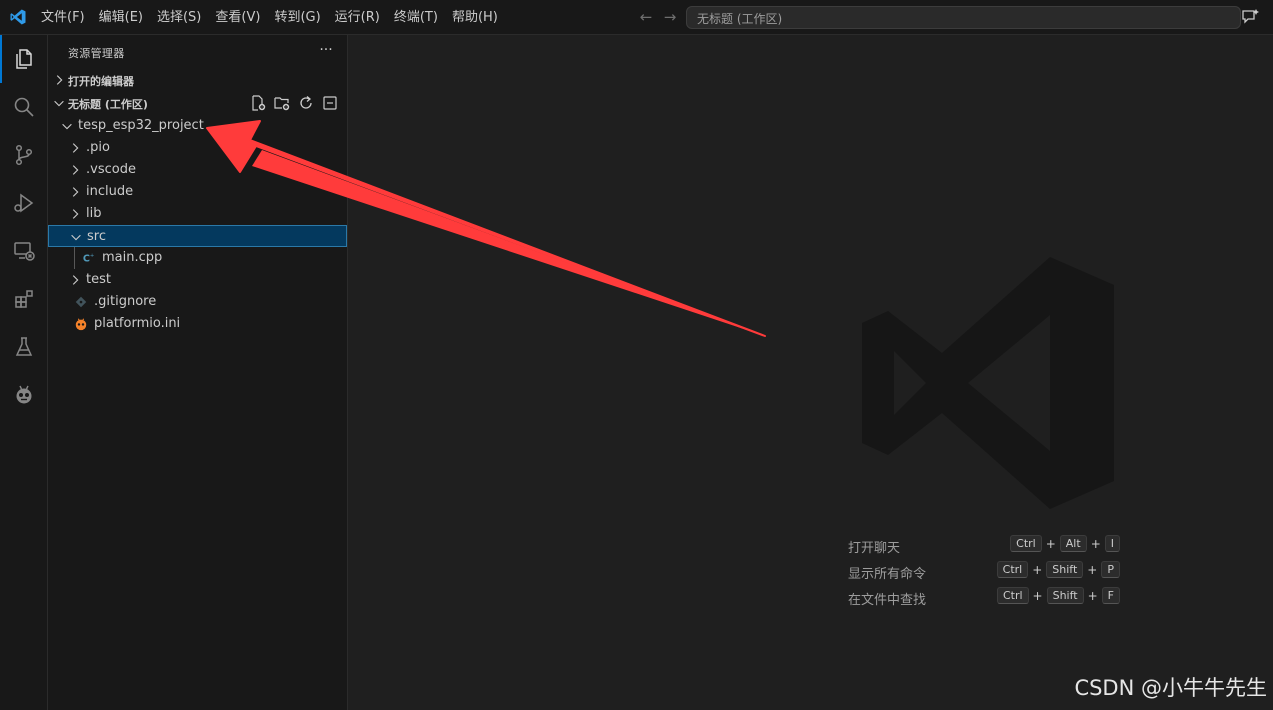  I want to click on tree-item-label: main.cpp, so click(132, 257).